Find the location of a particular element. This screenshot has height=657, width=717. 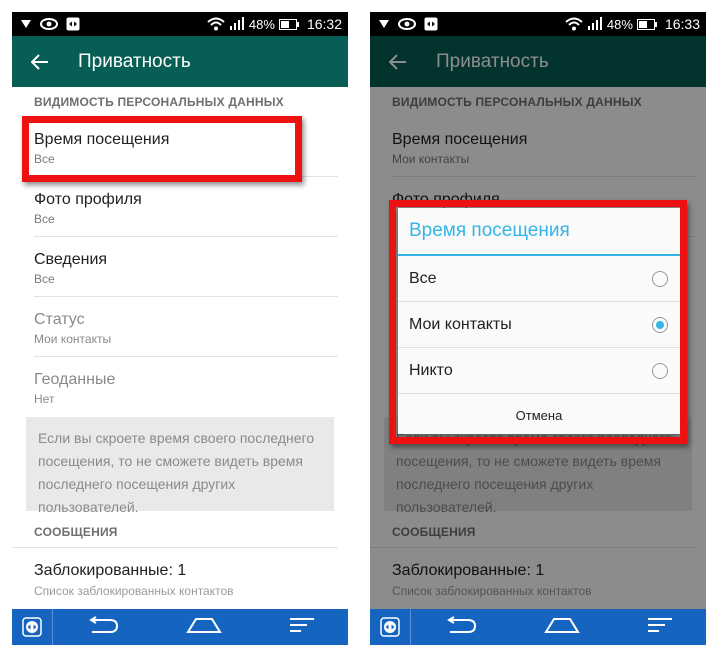

cancel-button: Отмена is located at coordinates (539, 415).